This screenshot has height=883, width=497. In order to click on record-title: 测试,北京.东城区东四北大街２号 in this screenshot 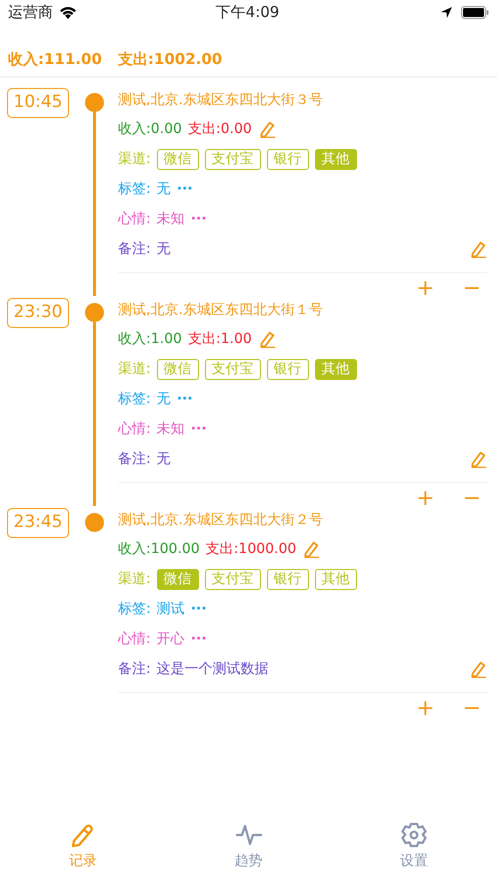, I will do `click(220, 520)`.